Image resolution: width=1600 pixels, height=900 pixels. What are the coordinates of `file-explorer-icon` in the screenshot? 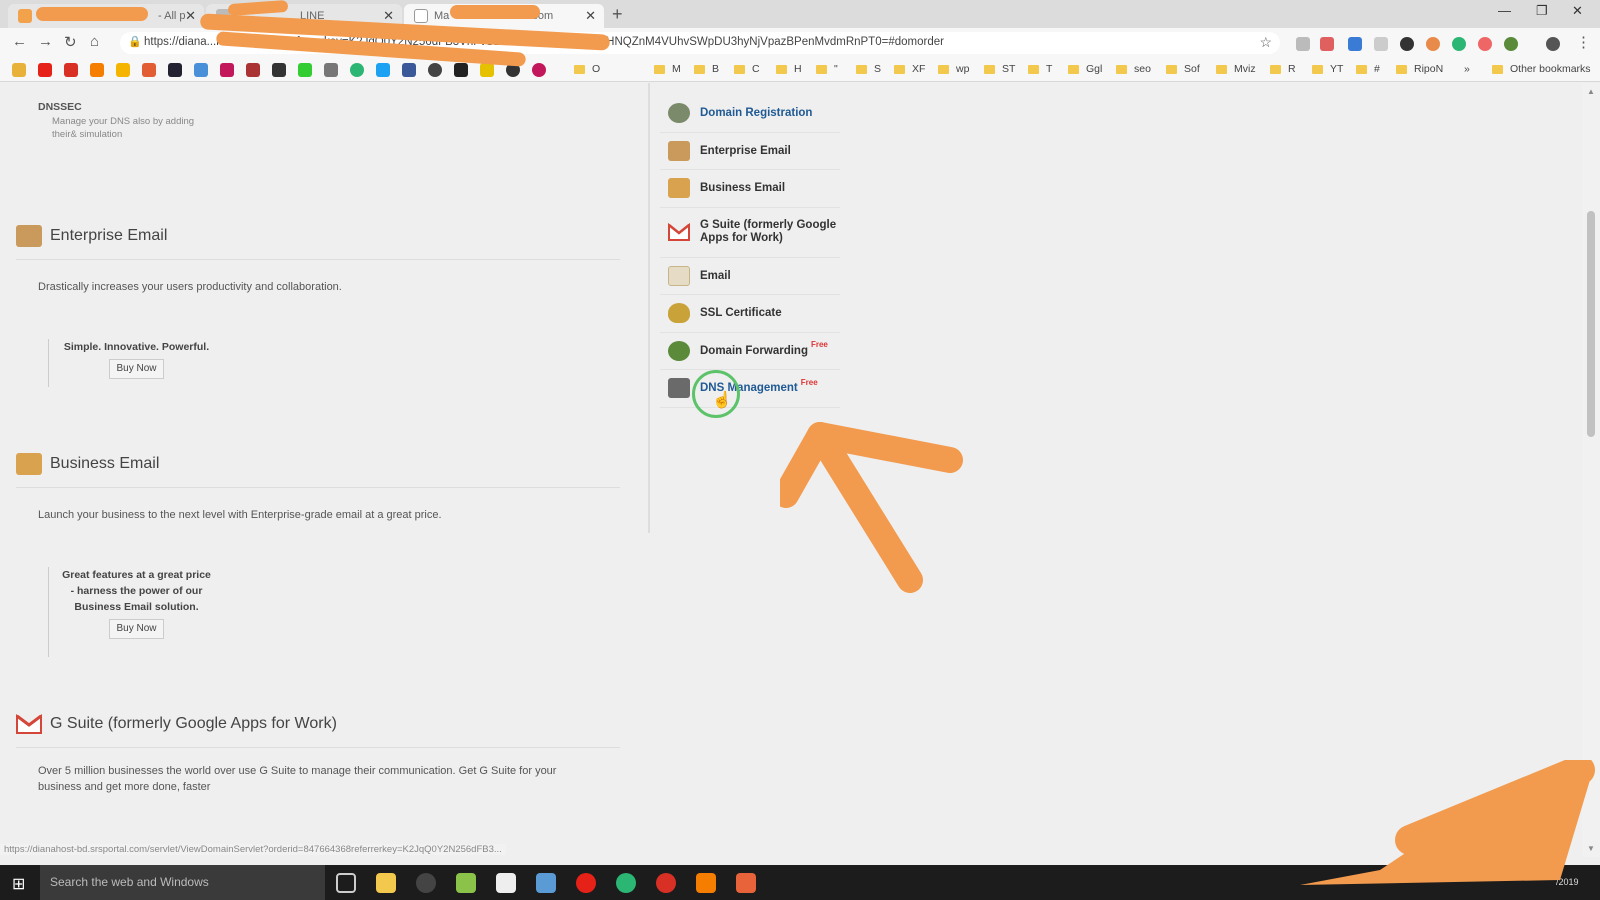 It's located at (386, 883).